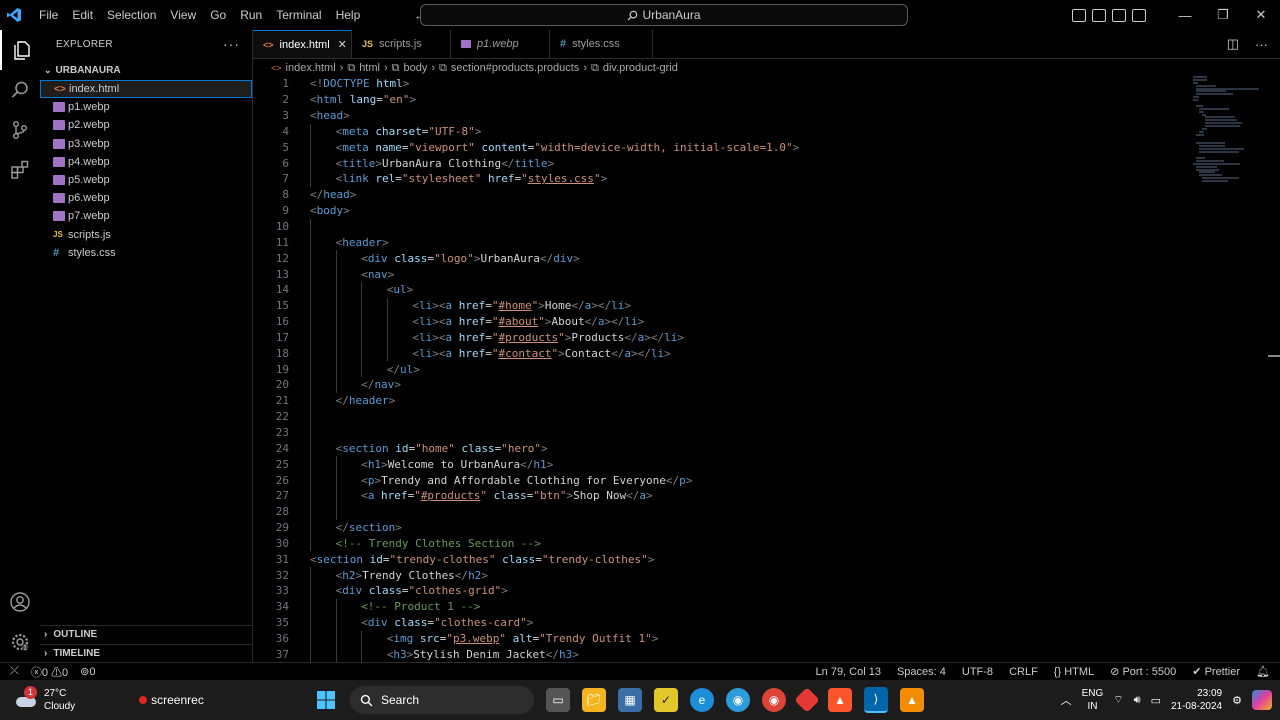 This screenshot has height=720, width=1280. I want to click on live-server-port: ⊘ Port : 5500, so click(1143, 671).